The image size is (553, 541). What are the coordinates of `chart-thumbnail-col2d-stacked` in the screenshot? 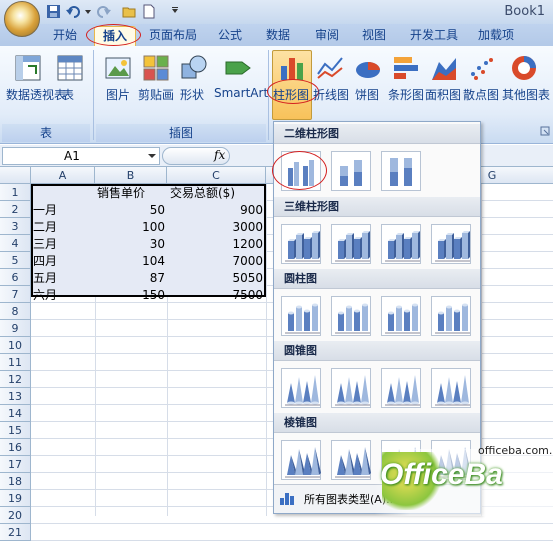 It's located at (351, 171).